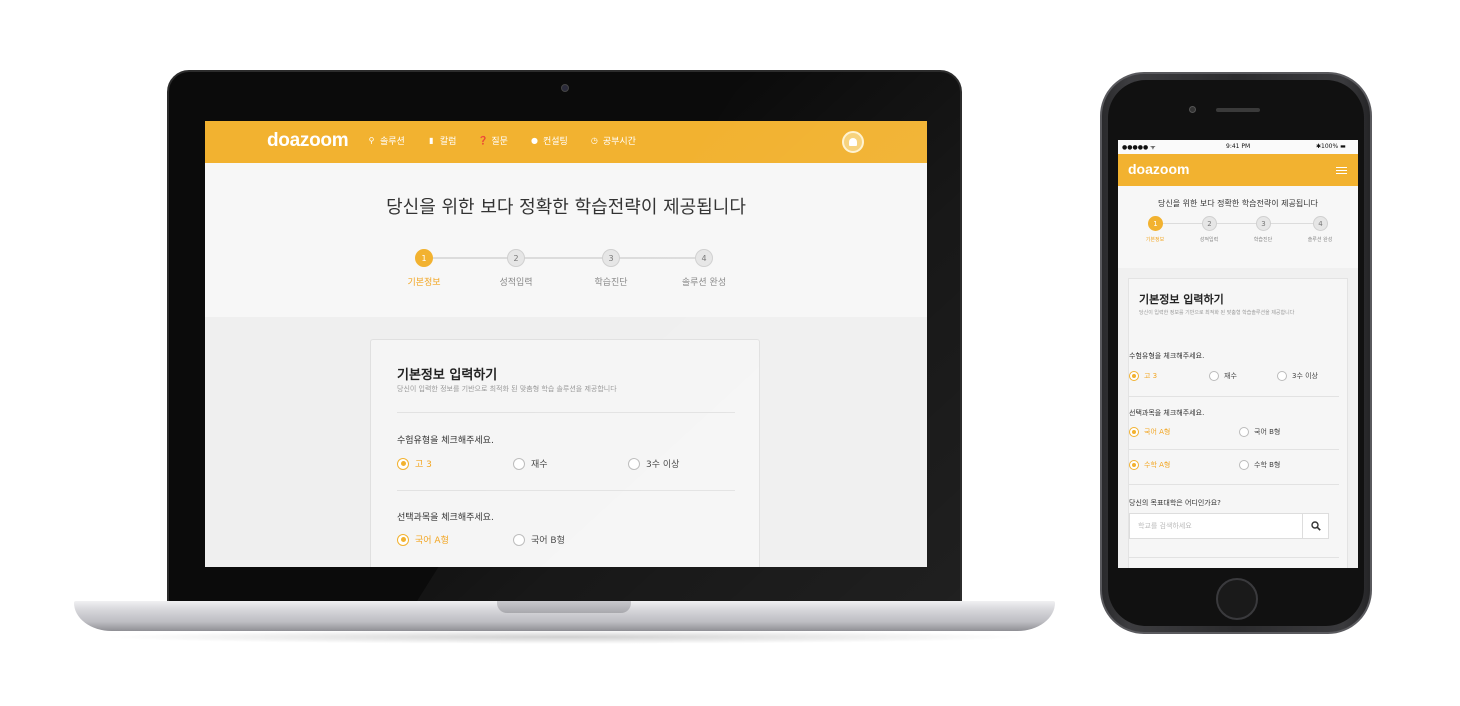  I want to click on step-2-dot: 2, so click(516, 258).